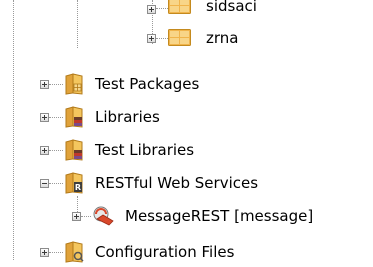 This screenshot has height=267, width=373. I want to click on tree-item-label: MessageREST [message], so click(219, 216).